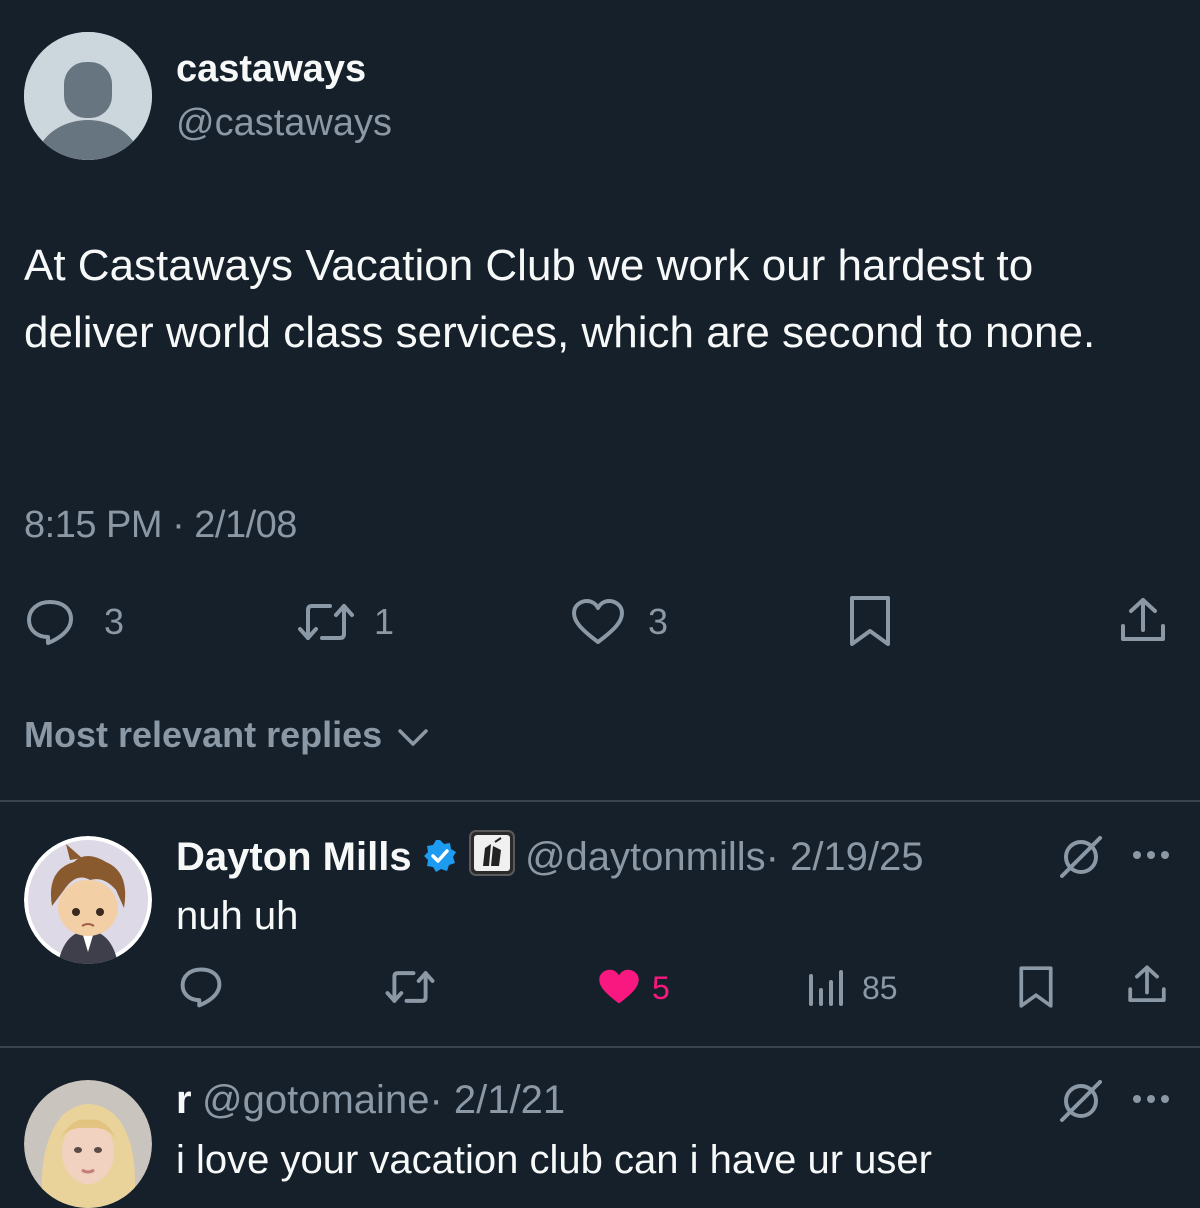 The width and height of the screenshot is (1200, 1208). What do you see at coordinates (88, 96) in the screenshot?
I see `author-avatar` at bounding box center [88, 96].